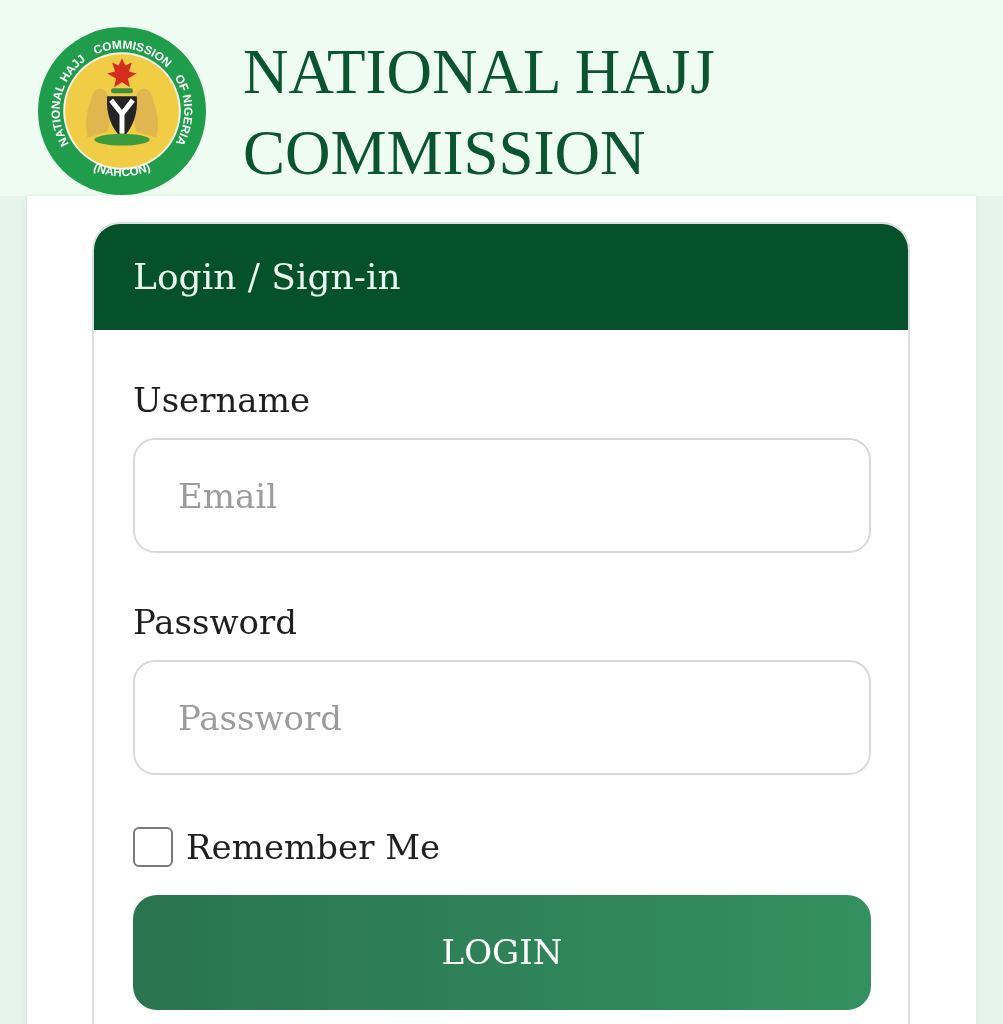  I want to click on field-label: Username, so click(221, 400).